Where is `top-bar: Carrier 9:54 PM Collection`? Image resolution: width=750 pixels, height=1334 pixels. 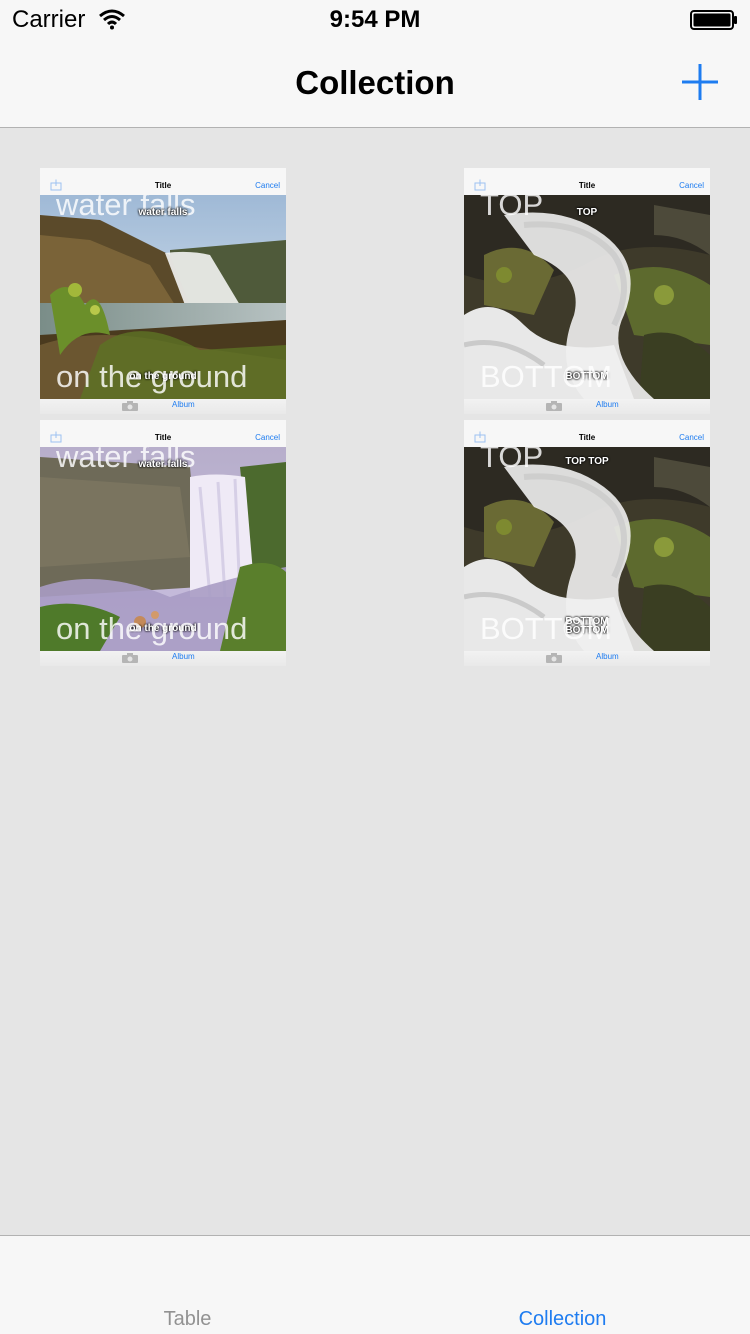
top-bar: Carrier 9:54 PM Collection is located at coordinates (375, 64).